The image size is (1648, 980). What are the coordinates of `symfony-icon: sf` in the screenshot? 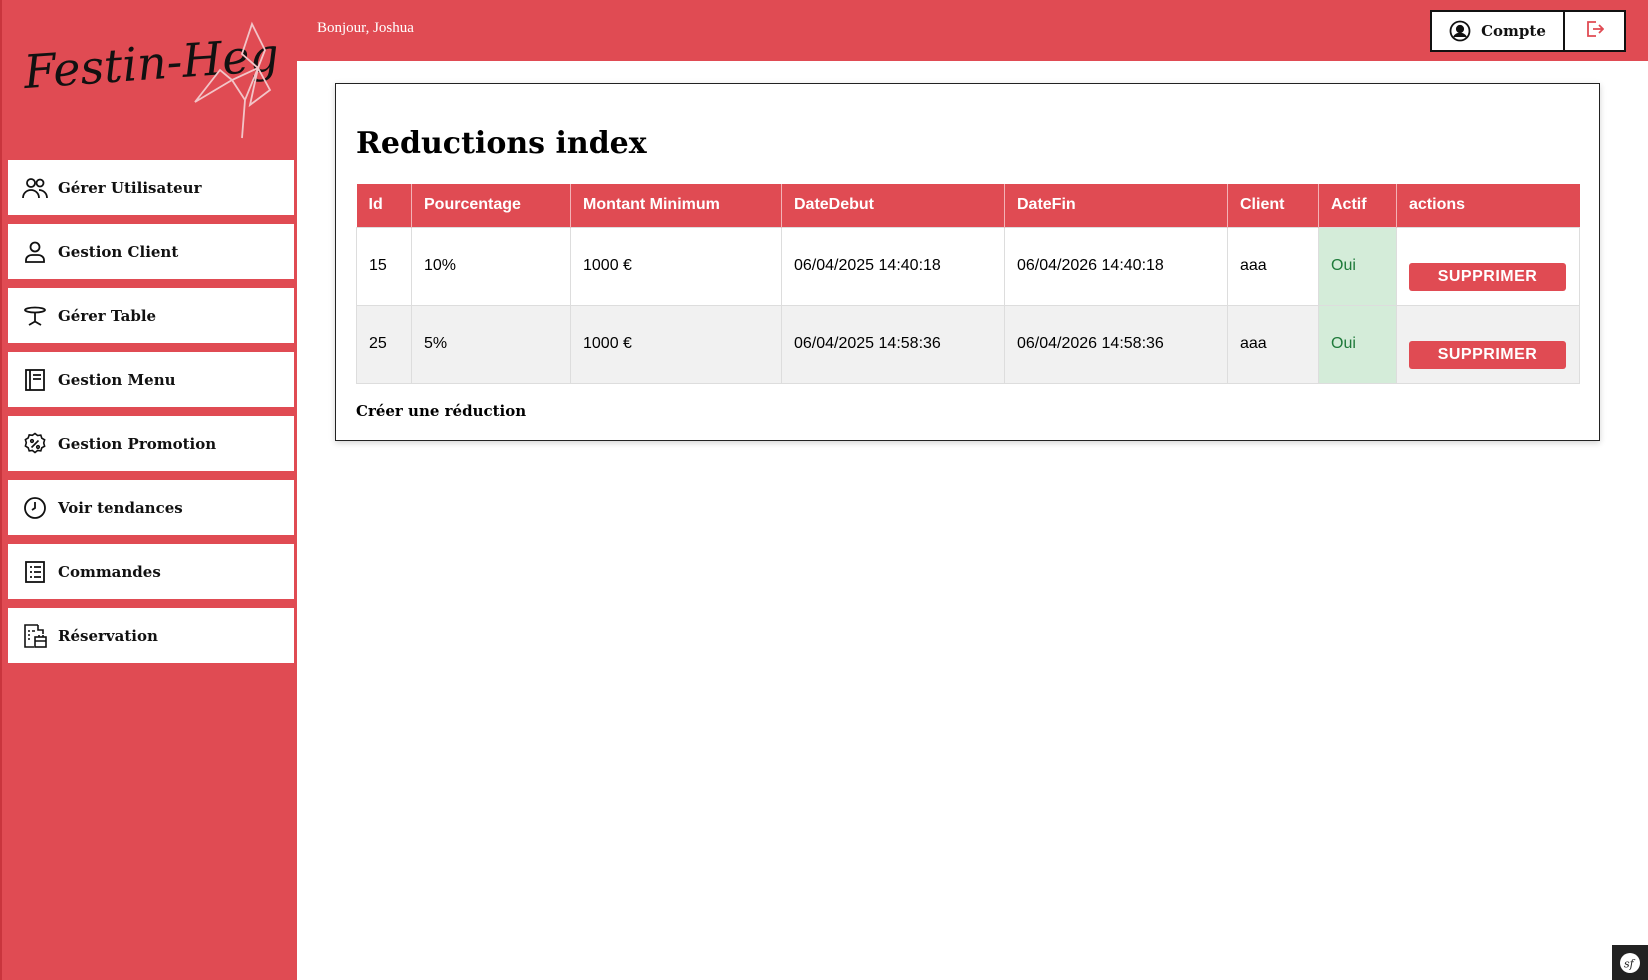 It's located at (1630, 962).